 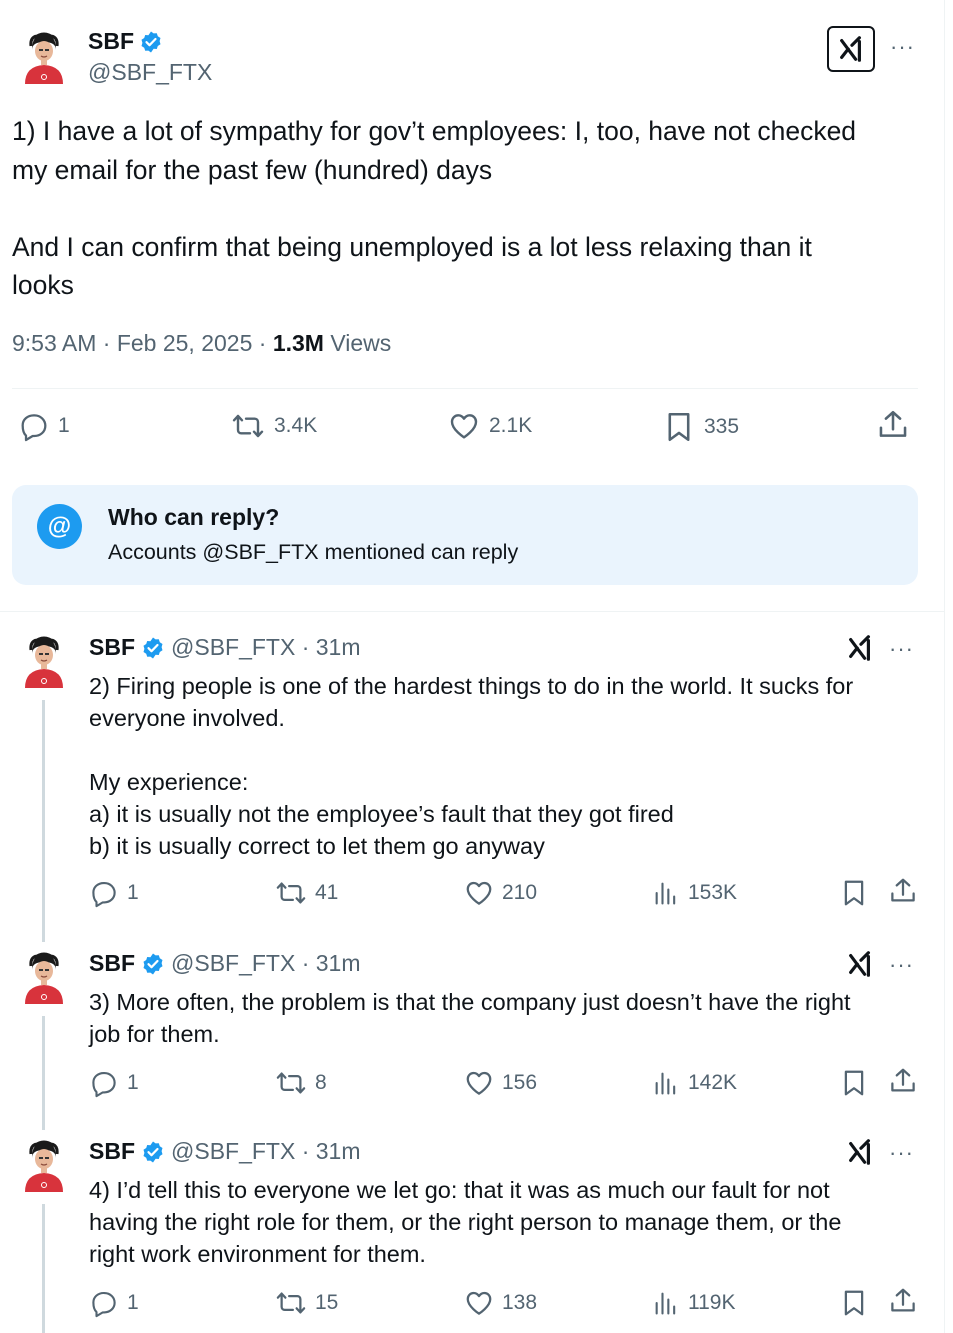 I want to click on views-button: 142K, so click(x=694, y=1083).